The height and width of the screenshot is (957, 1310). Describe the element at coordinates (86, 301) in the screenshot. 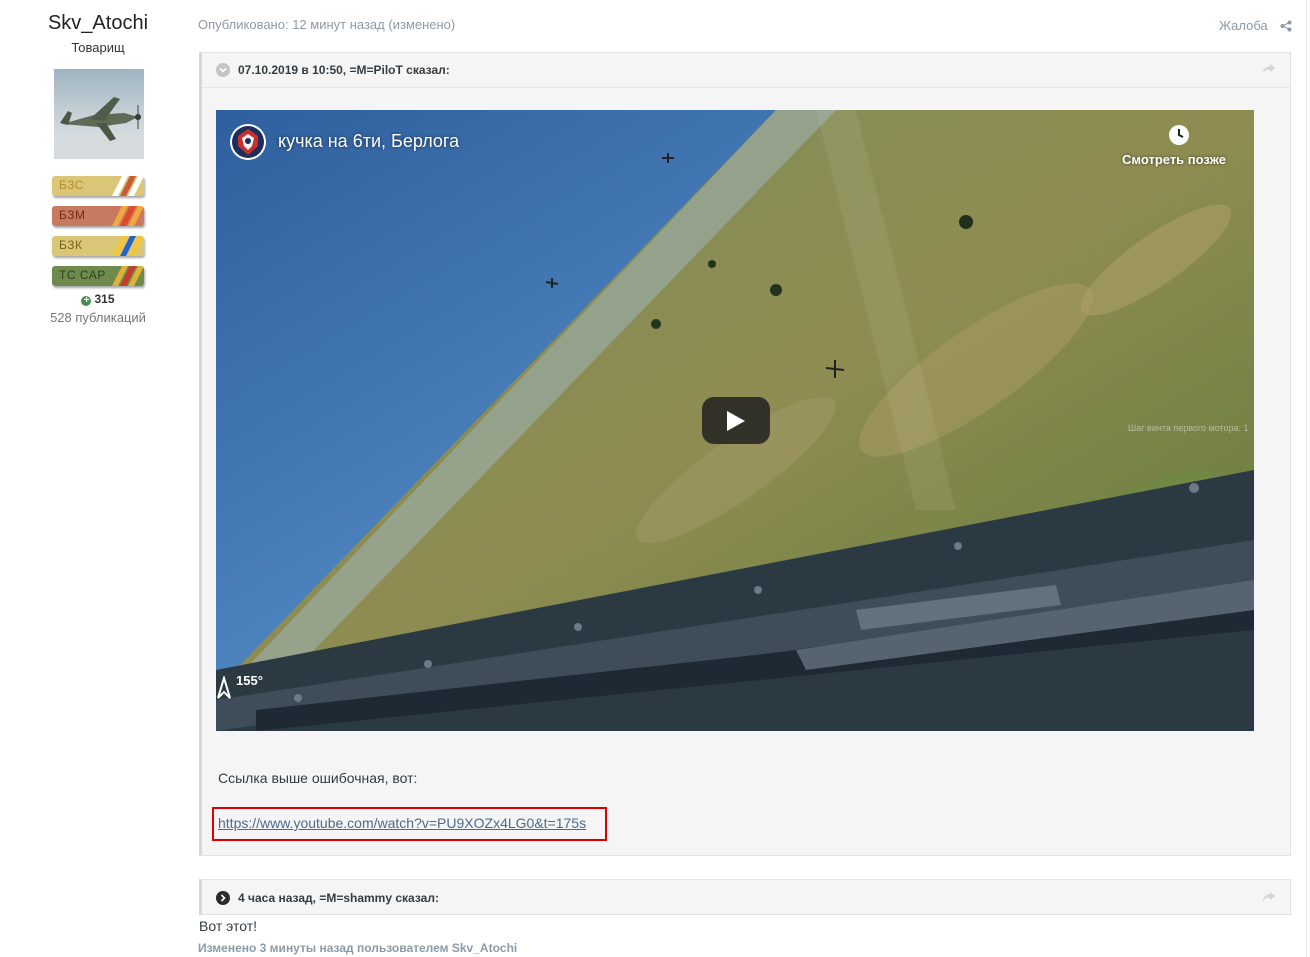

I see `plus-circle-icon: +` at that location.